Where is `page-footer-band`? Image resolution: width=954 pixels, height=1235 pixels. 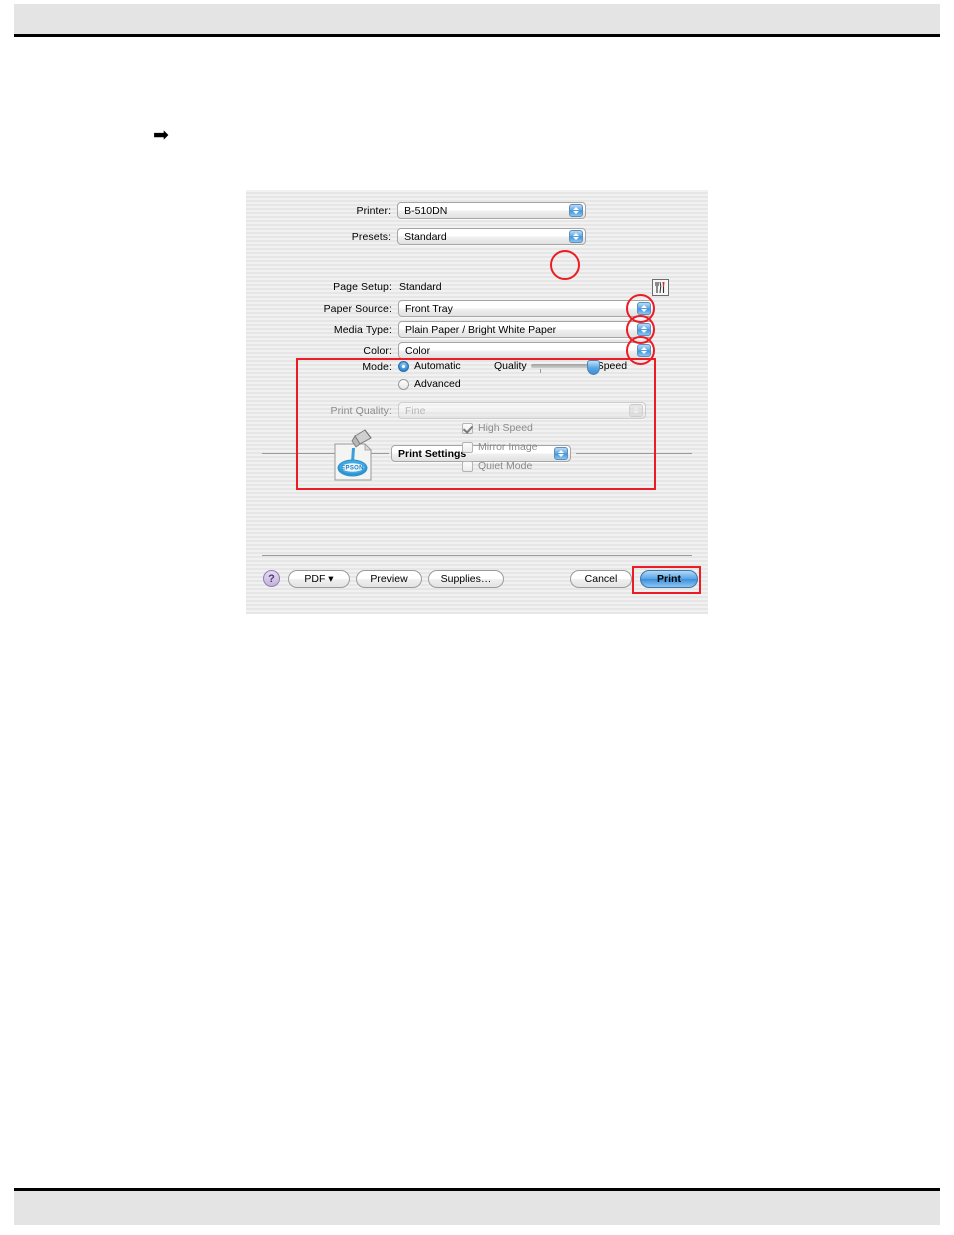
page-footer-band is located at coordinates (477, 1206).